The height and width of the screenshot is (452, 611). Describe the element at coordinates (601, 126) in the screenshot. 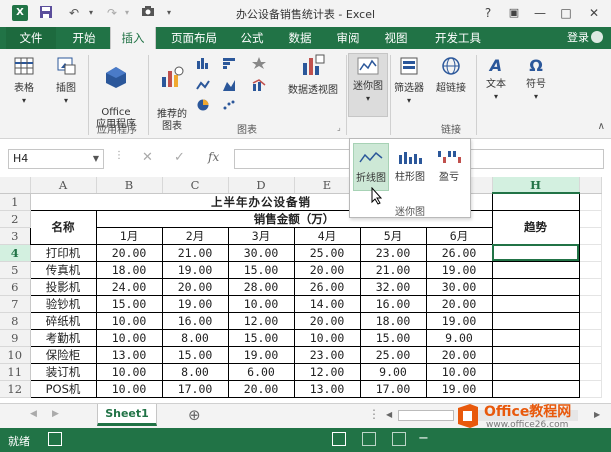

I see `collapse-ribbon-icon: ∧` at that location.